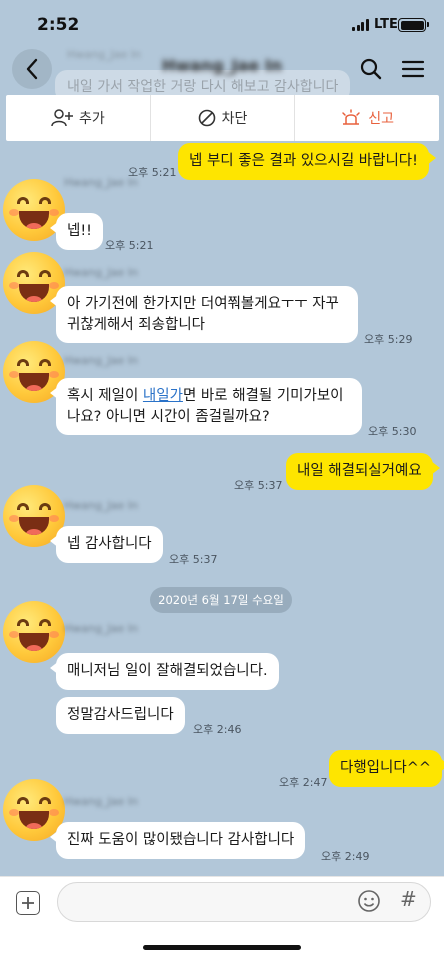 The image size is (444, 960). I want to click on message-bubble-outgoing: 넵 부디 좋은 결과 있으시길 바랍니다!, so click(307, 161).